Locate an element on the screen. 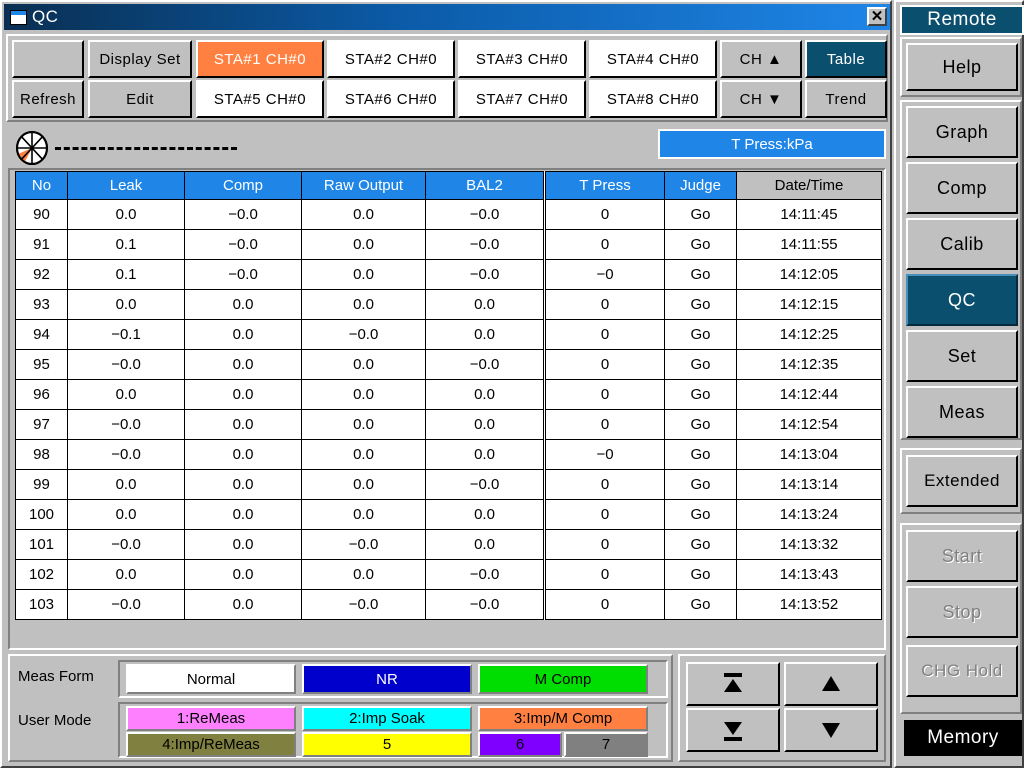  sidebar-item-meas: Meas is located at coordinates (962, 412).